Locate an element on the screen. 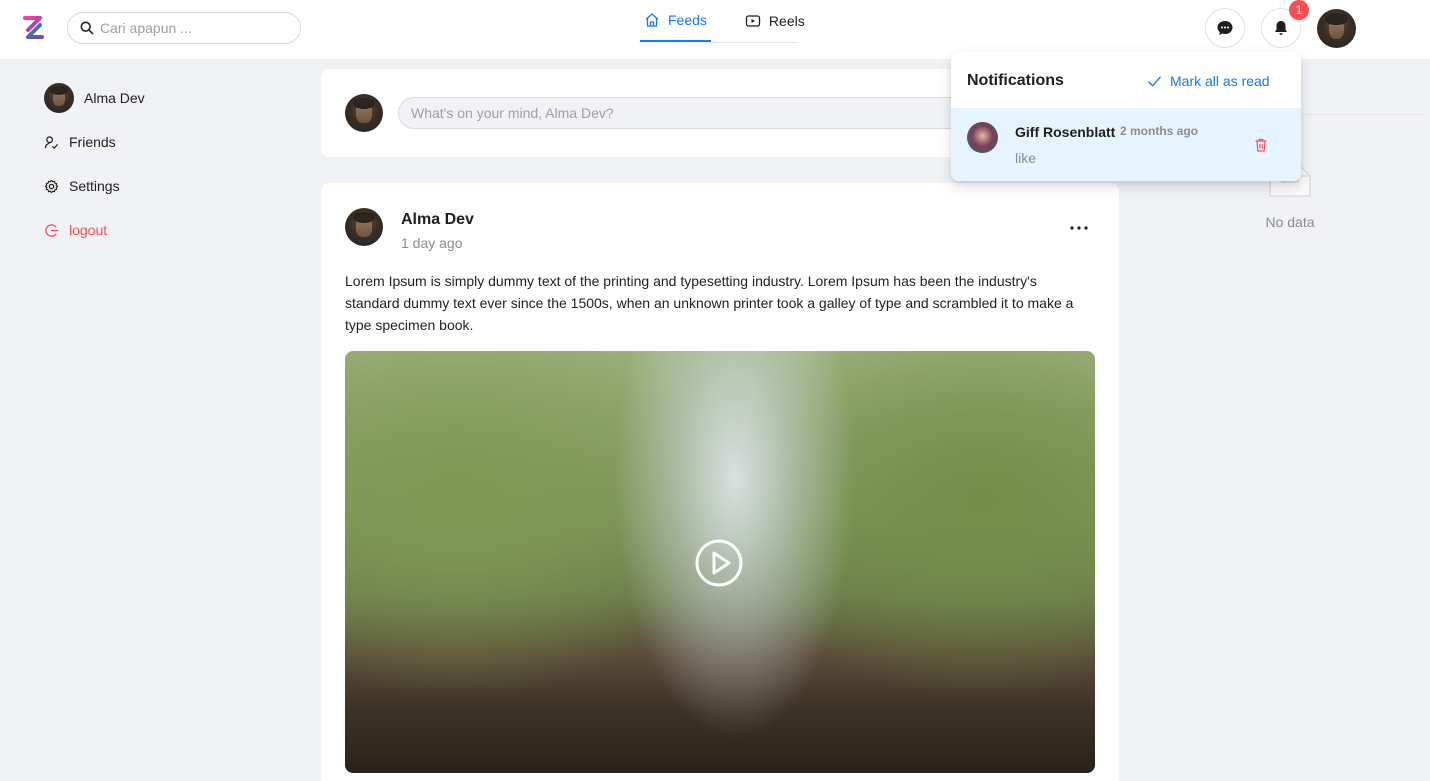 The height and width of the screenshot is (781, 1430). notification-sender: Giff Rosenblatt is located at coordinates (1065, 132).